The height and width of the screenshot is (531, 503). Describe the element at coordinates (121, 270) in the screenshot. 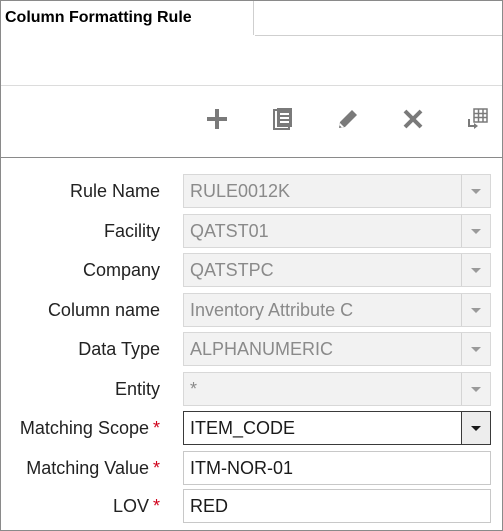

I see `field-label: Company` at that location.